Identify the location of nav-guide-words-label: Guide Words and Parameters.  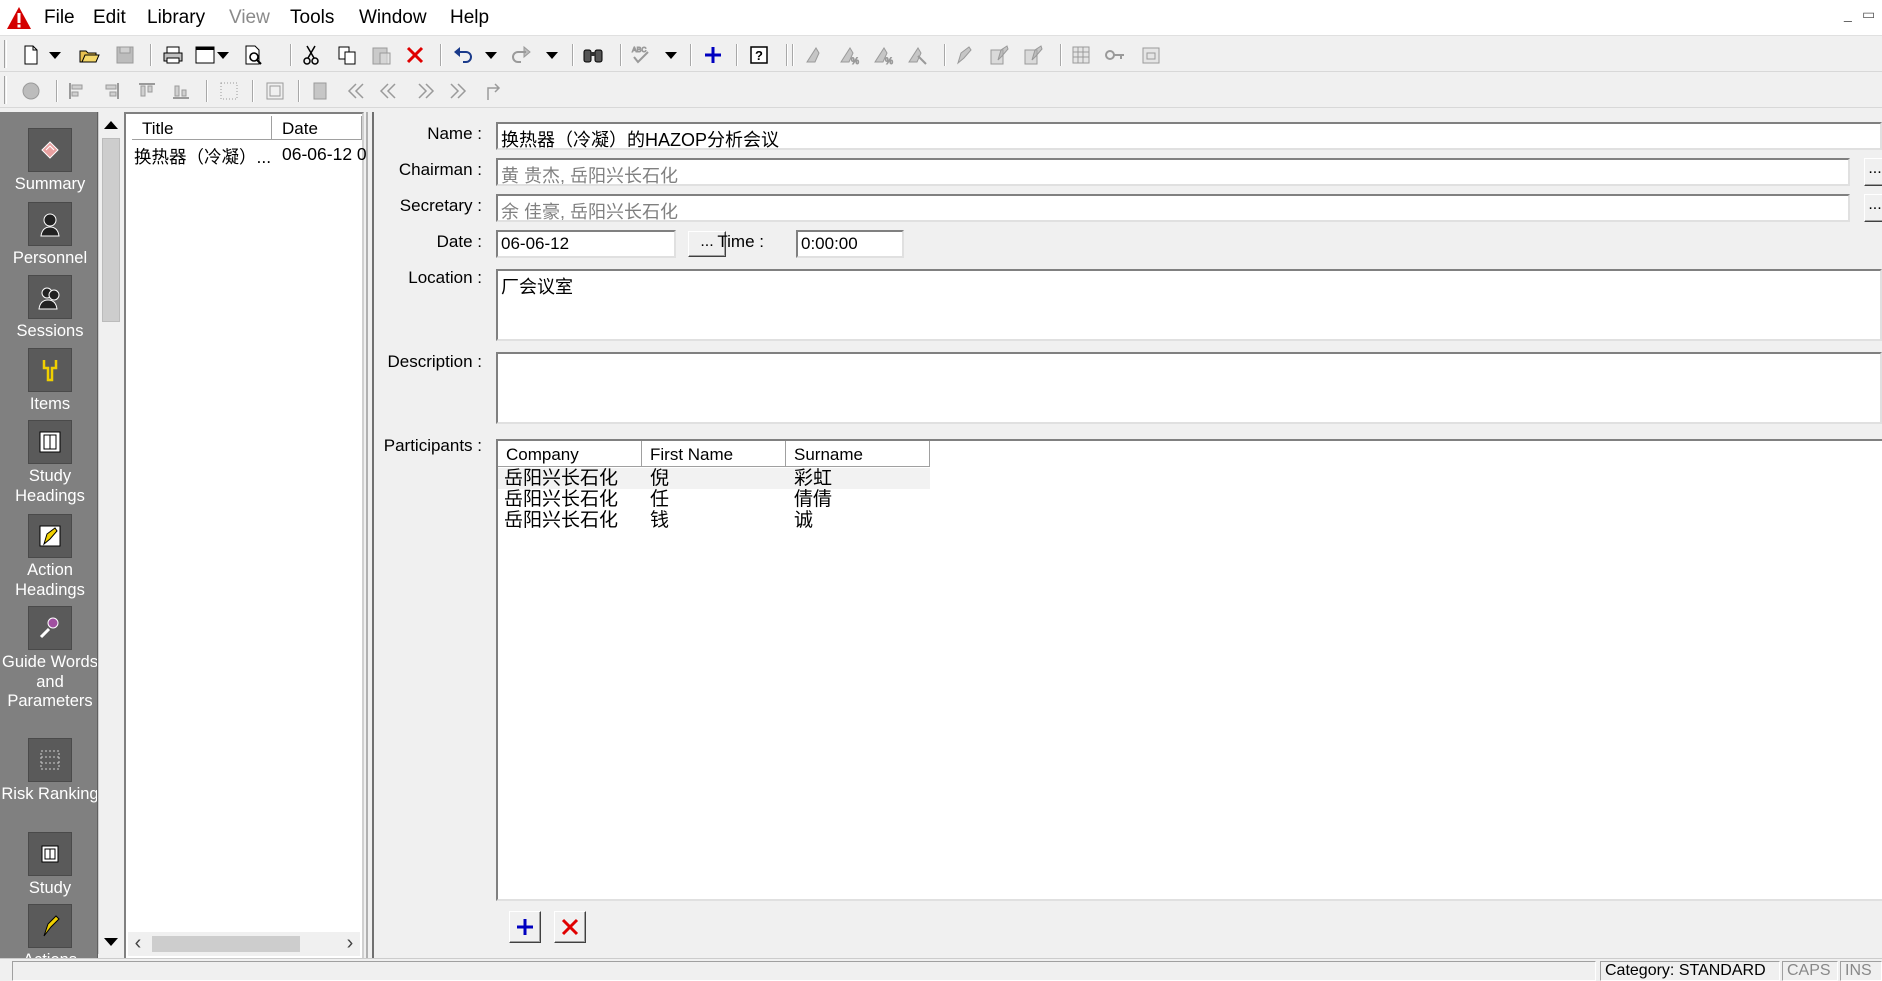
(50, 681).